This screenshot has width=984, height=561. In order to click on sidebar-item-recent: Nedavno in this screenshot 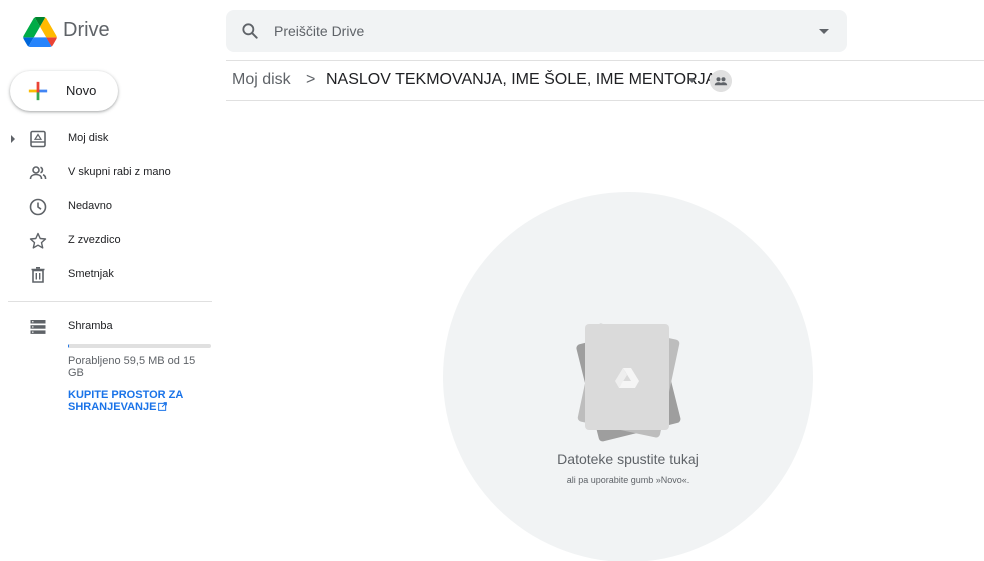, I will do `click(106, 207)`.